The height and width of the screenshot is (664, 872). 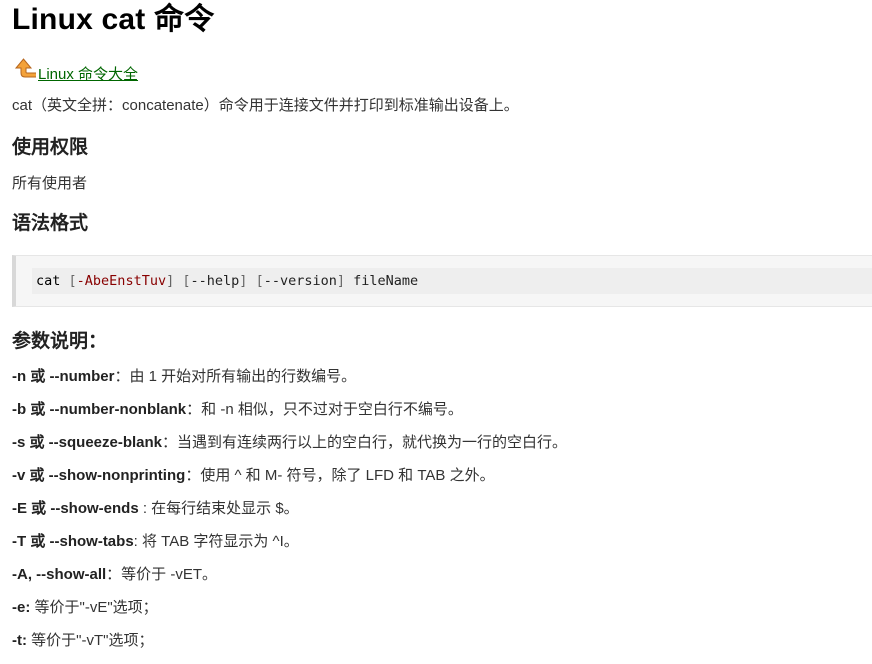 I want to click on param-name: -n 或 --number, so click(x=63, y=376).